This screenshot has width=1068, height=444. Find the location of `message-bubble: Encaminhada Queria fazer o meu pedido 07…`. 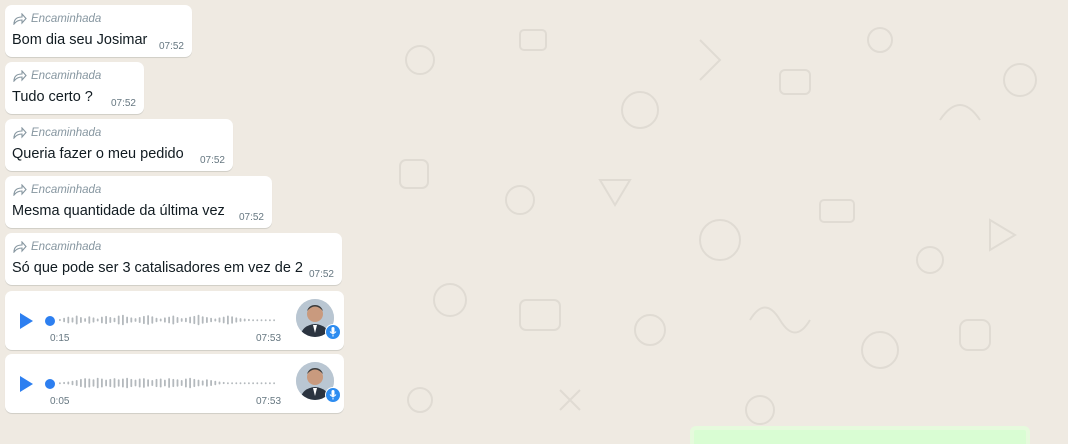

message-bubble: Encaminhada Queria fazer o meu pedido 07… is located at coordinates (119, 145).